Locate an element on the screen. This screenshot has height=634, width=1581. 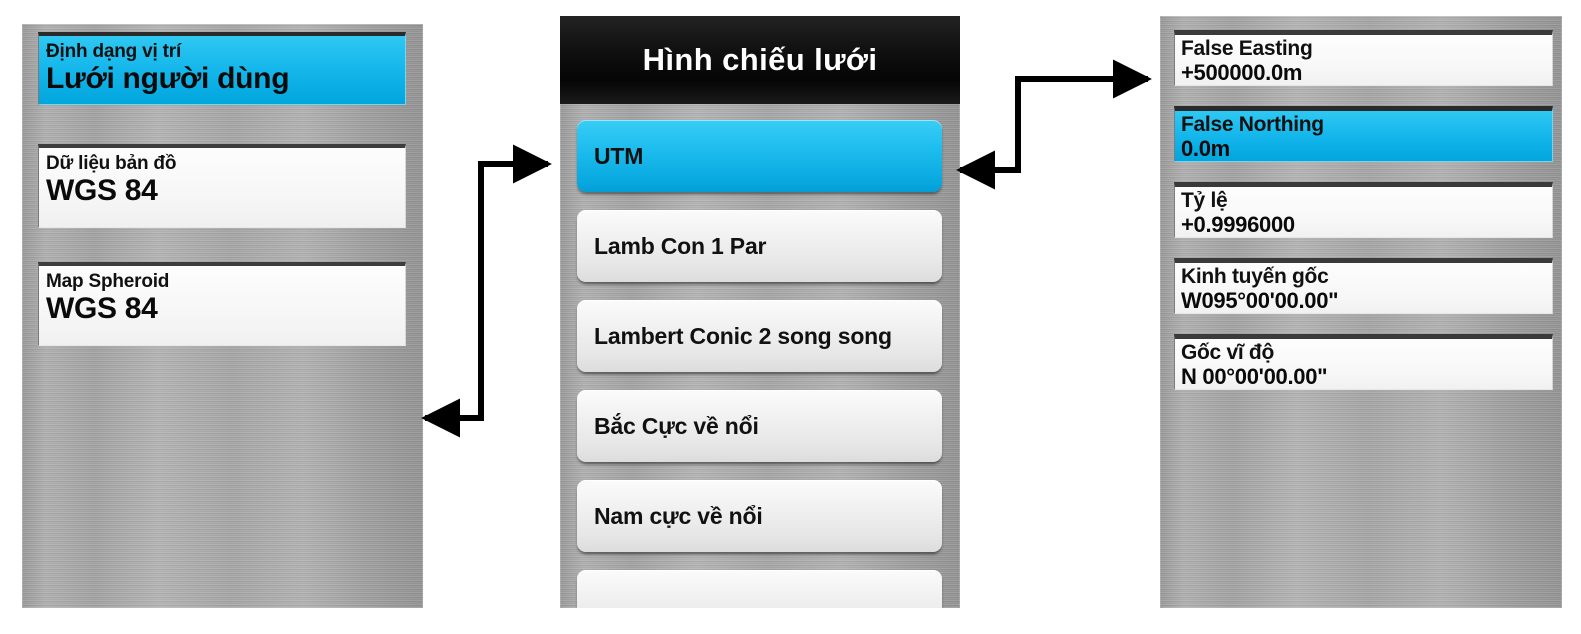
field-latitude-origin-value: N 00°00'00.00" is located at coordinates (1254, 376).